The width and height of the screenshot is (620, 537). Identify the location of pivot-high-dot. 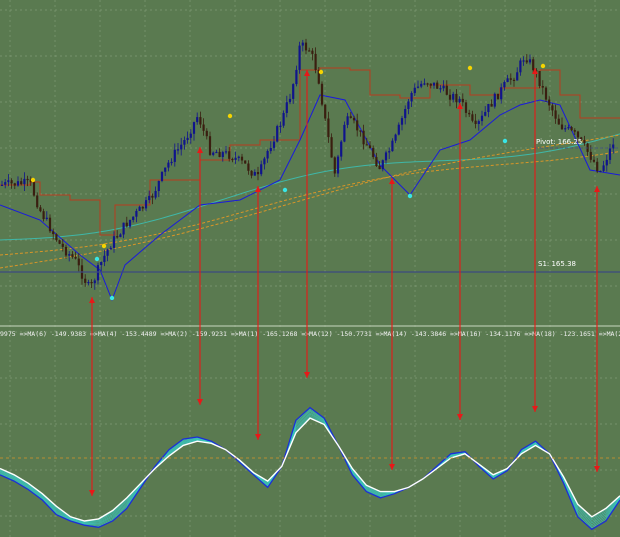
(104, 246).